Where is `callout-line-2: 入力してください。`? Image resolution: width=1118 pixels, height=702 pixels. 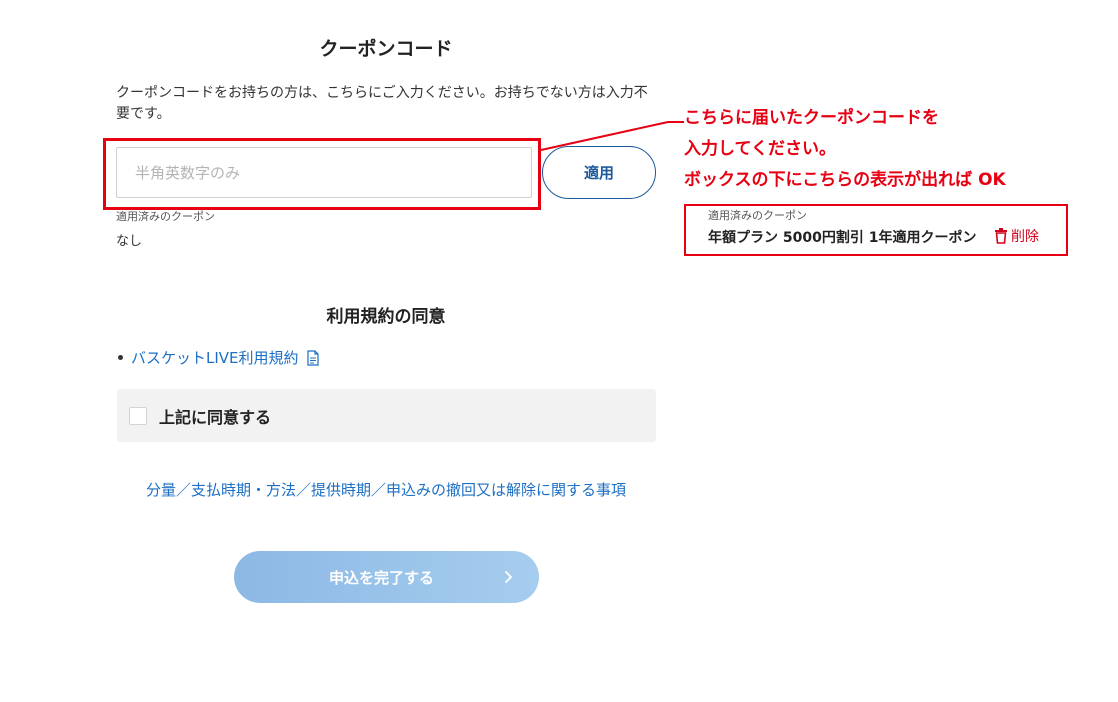 callout-line-2: 入力してください。 is located at coordinates (760, 149).